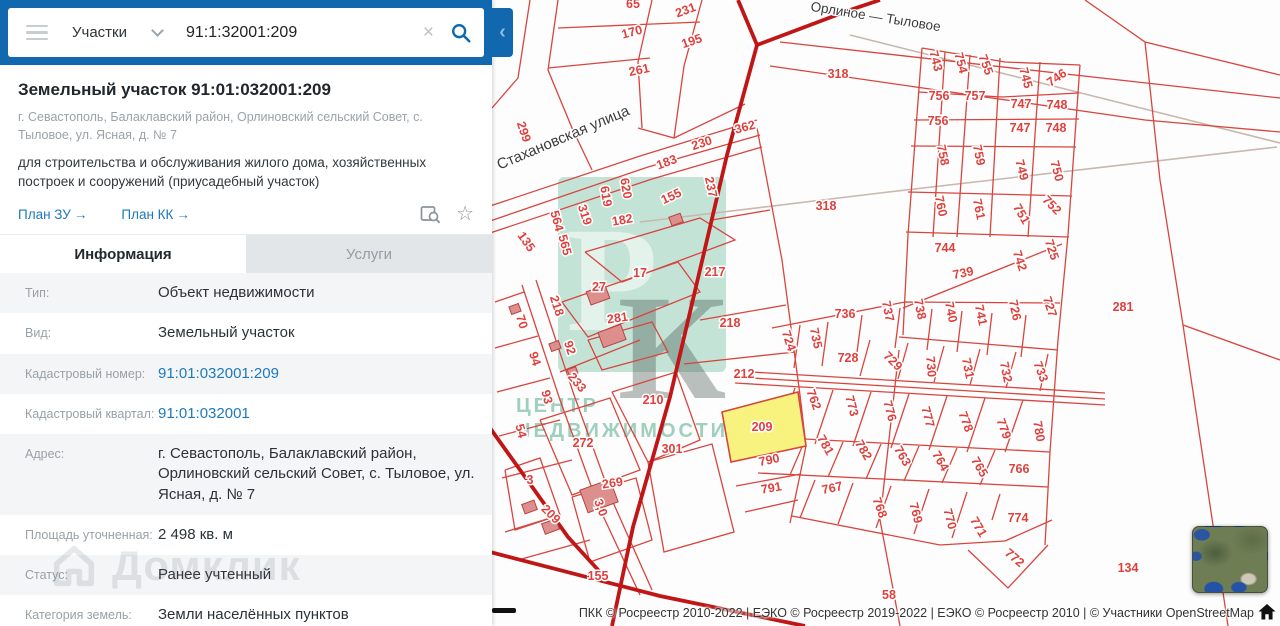 The height and width of the screenshot is (626, 1280). I want to click on minimap-satellite-toggle, so click(1230, 559).